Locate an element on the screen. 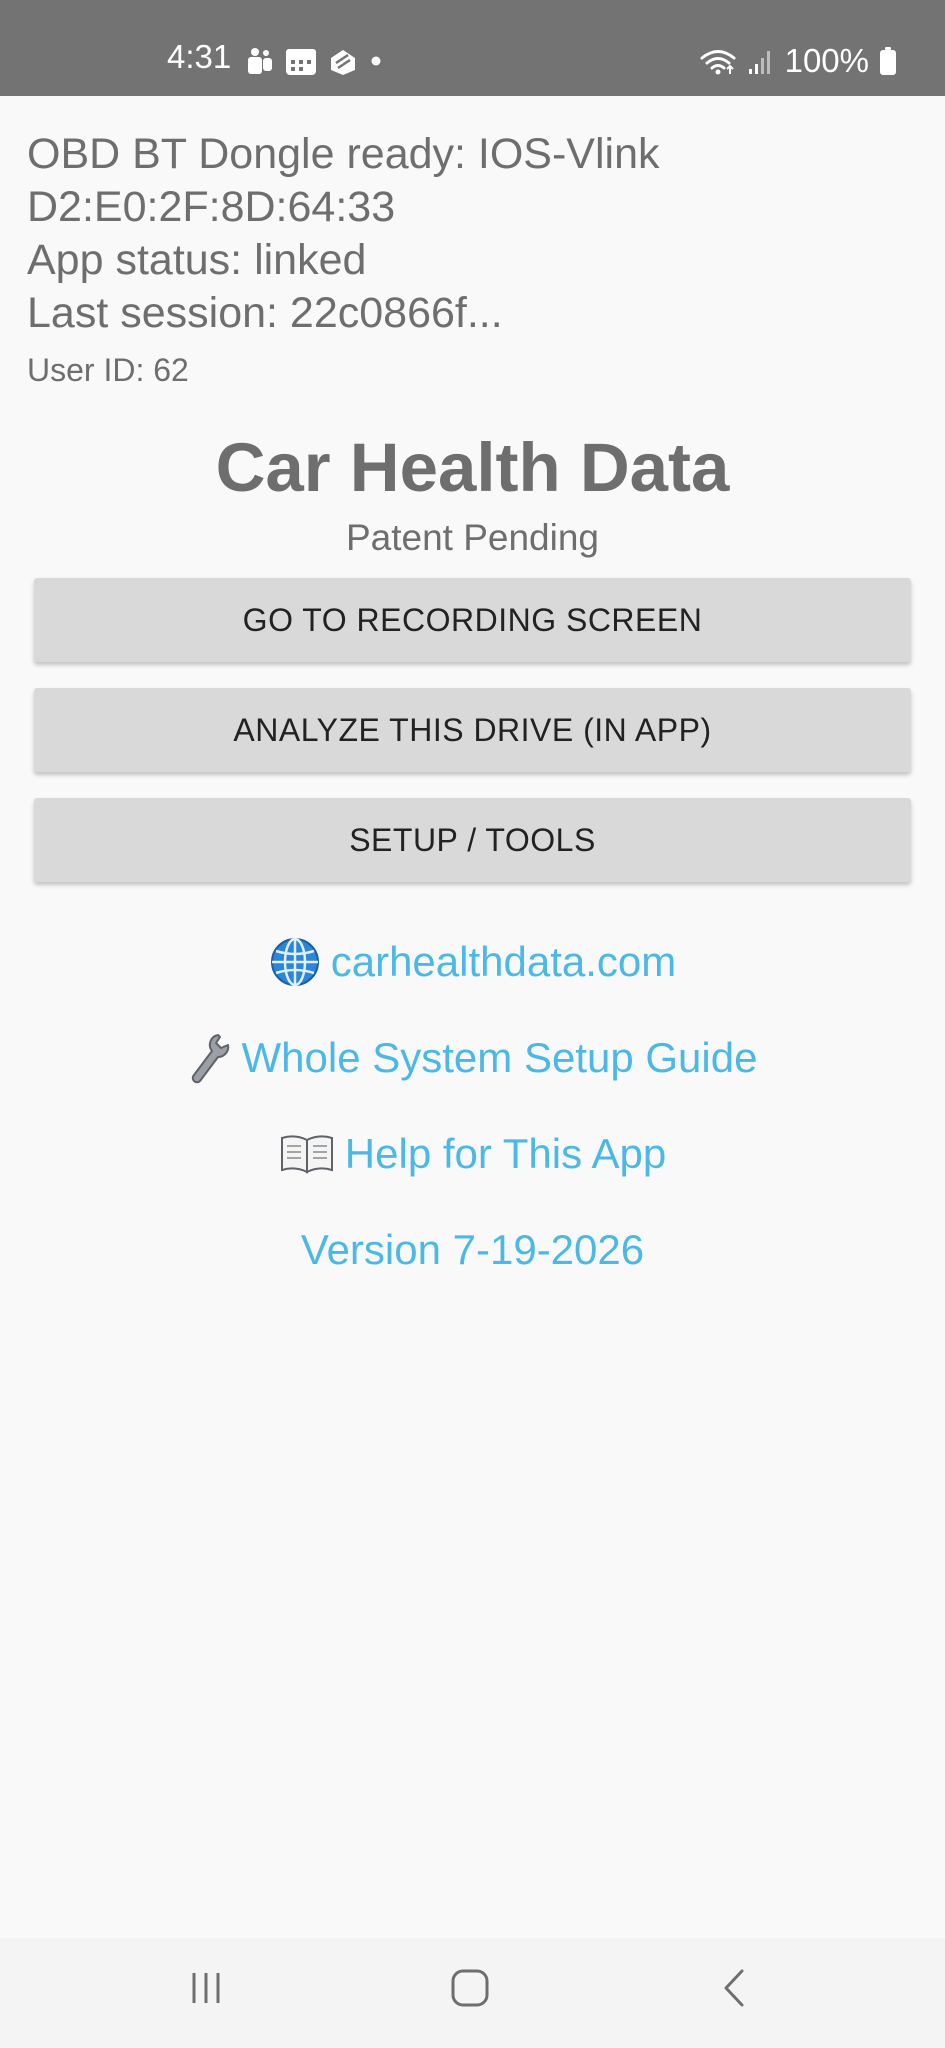 The width and height of the screenshot is (945, 2048). setup-guide-link: Whole System Setup Guide is located at coordinates (500, 1058).